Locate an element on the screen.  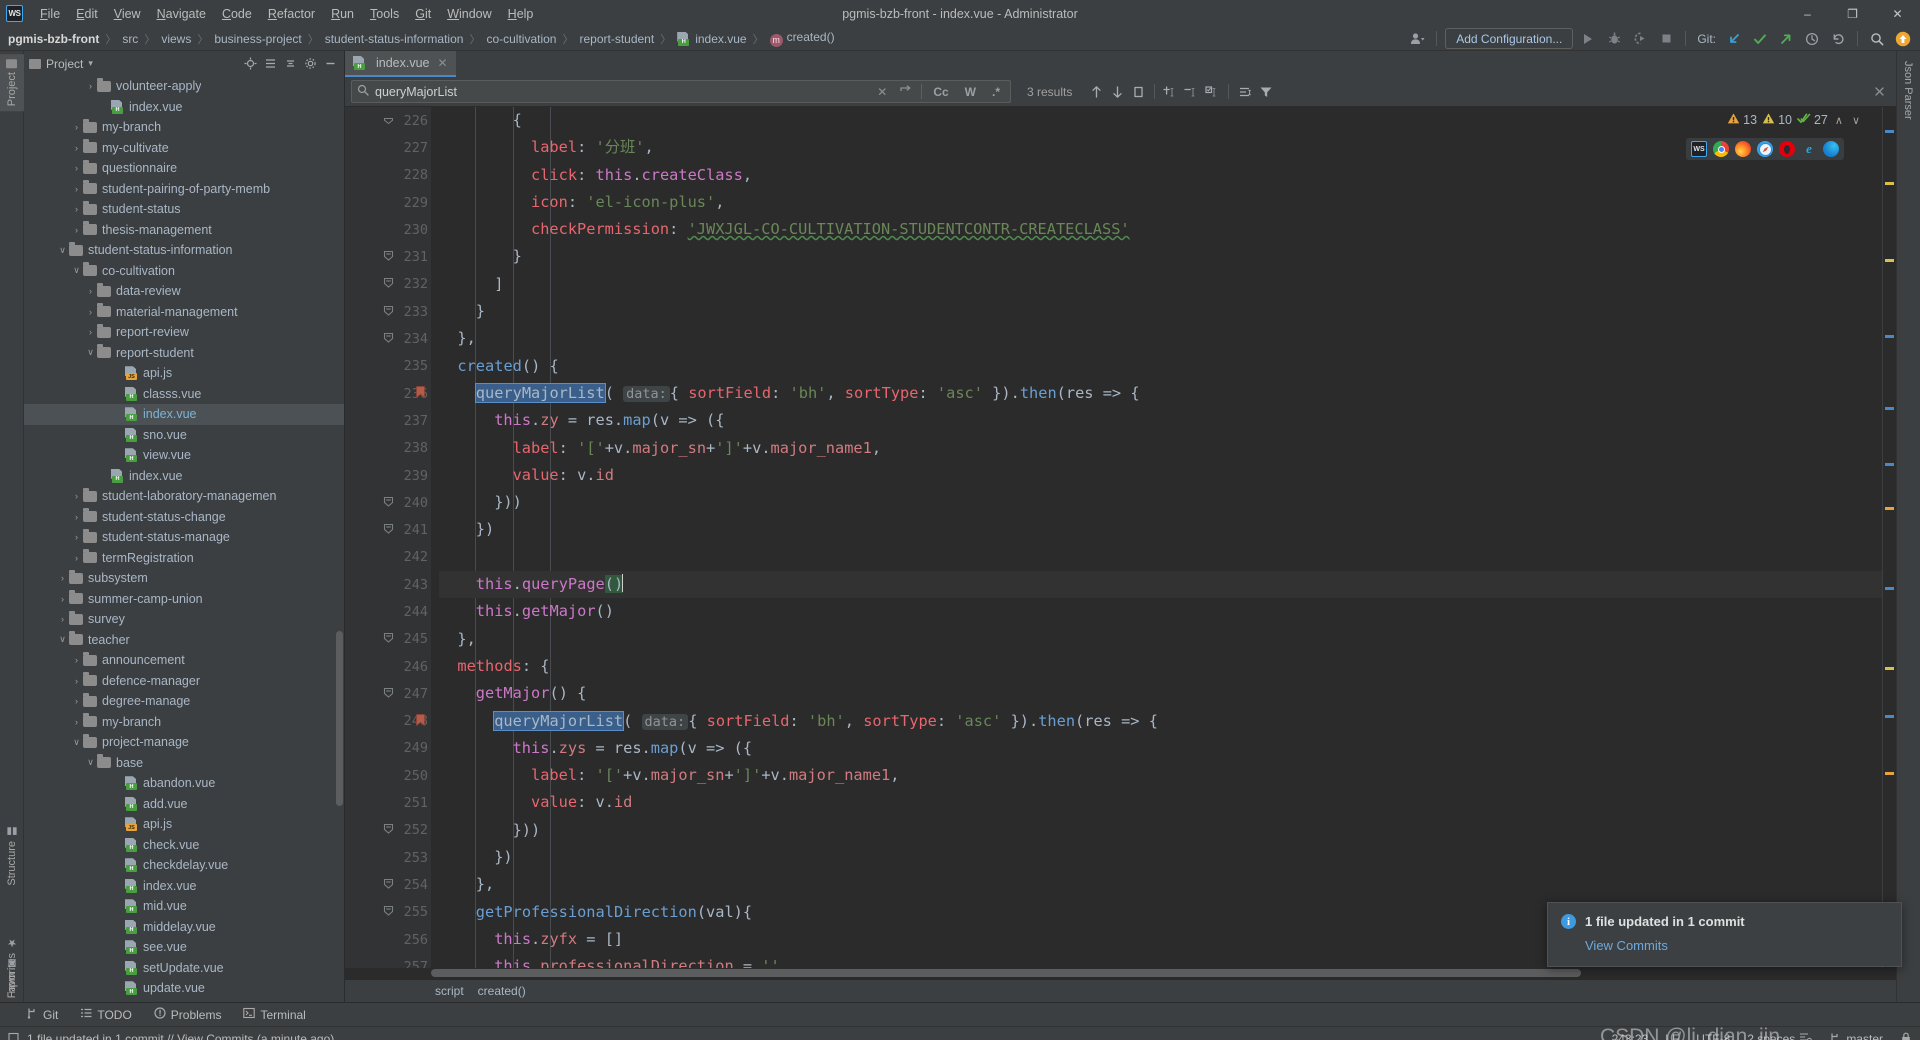
menu-view: View is located at coordinates (127, 14).